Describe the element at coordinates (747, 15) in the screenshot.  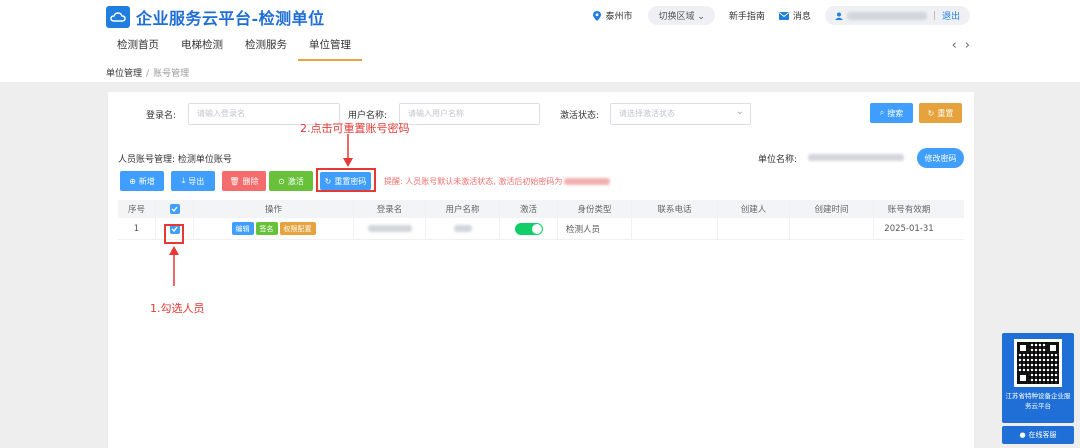
I see `guide-link: 新手指南` at that location.